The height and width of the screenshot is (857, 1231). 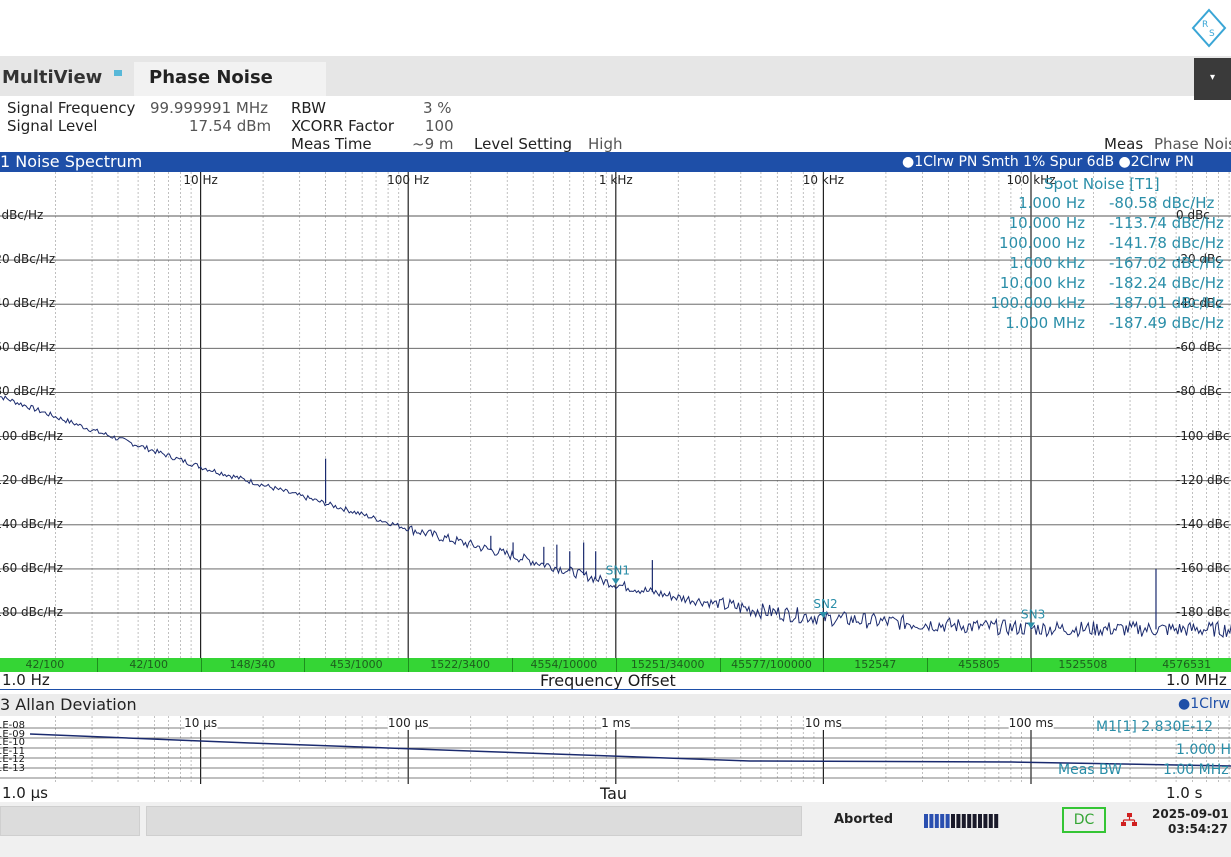 I want to click on status-state: Aborted, so click(x=864, y=819).